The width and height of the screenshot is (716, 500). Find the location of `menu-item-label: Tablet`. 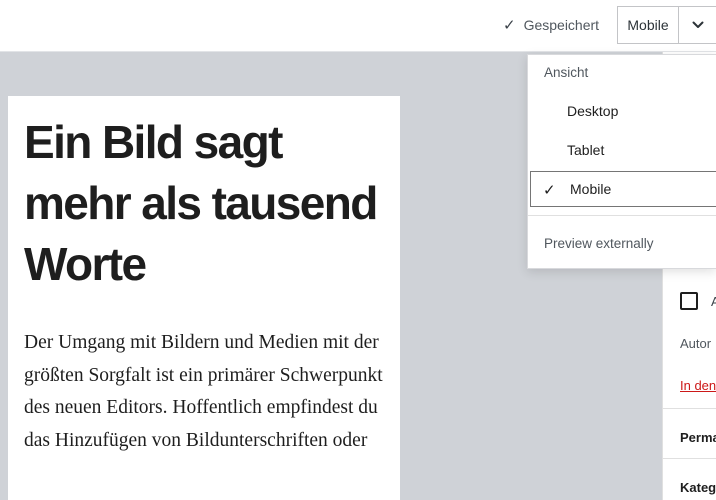

menu-item-label: Tablet is located at coordinates (586, 150).